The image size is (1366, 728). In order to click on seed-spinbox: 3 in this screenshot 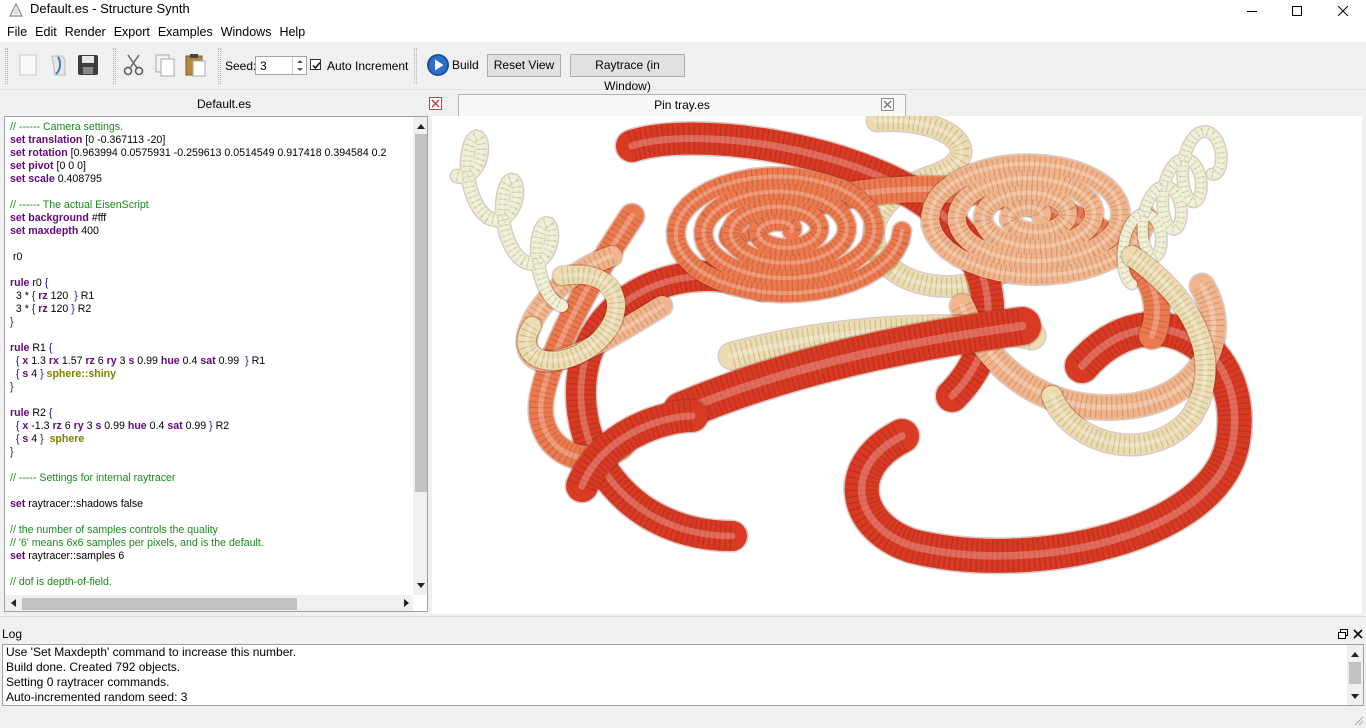, I will do `click(281, 65)`.